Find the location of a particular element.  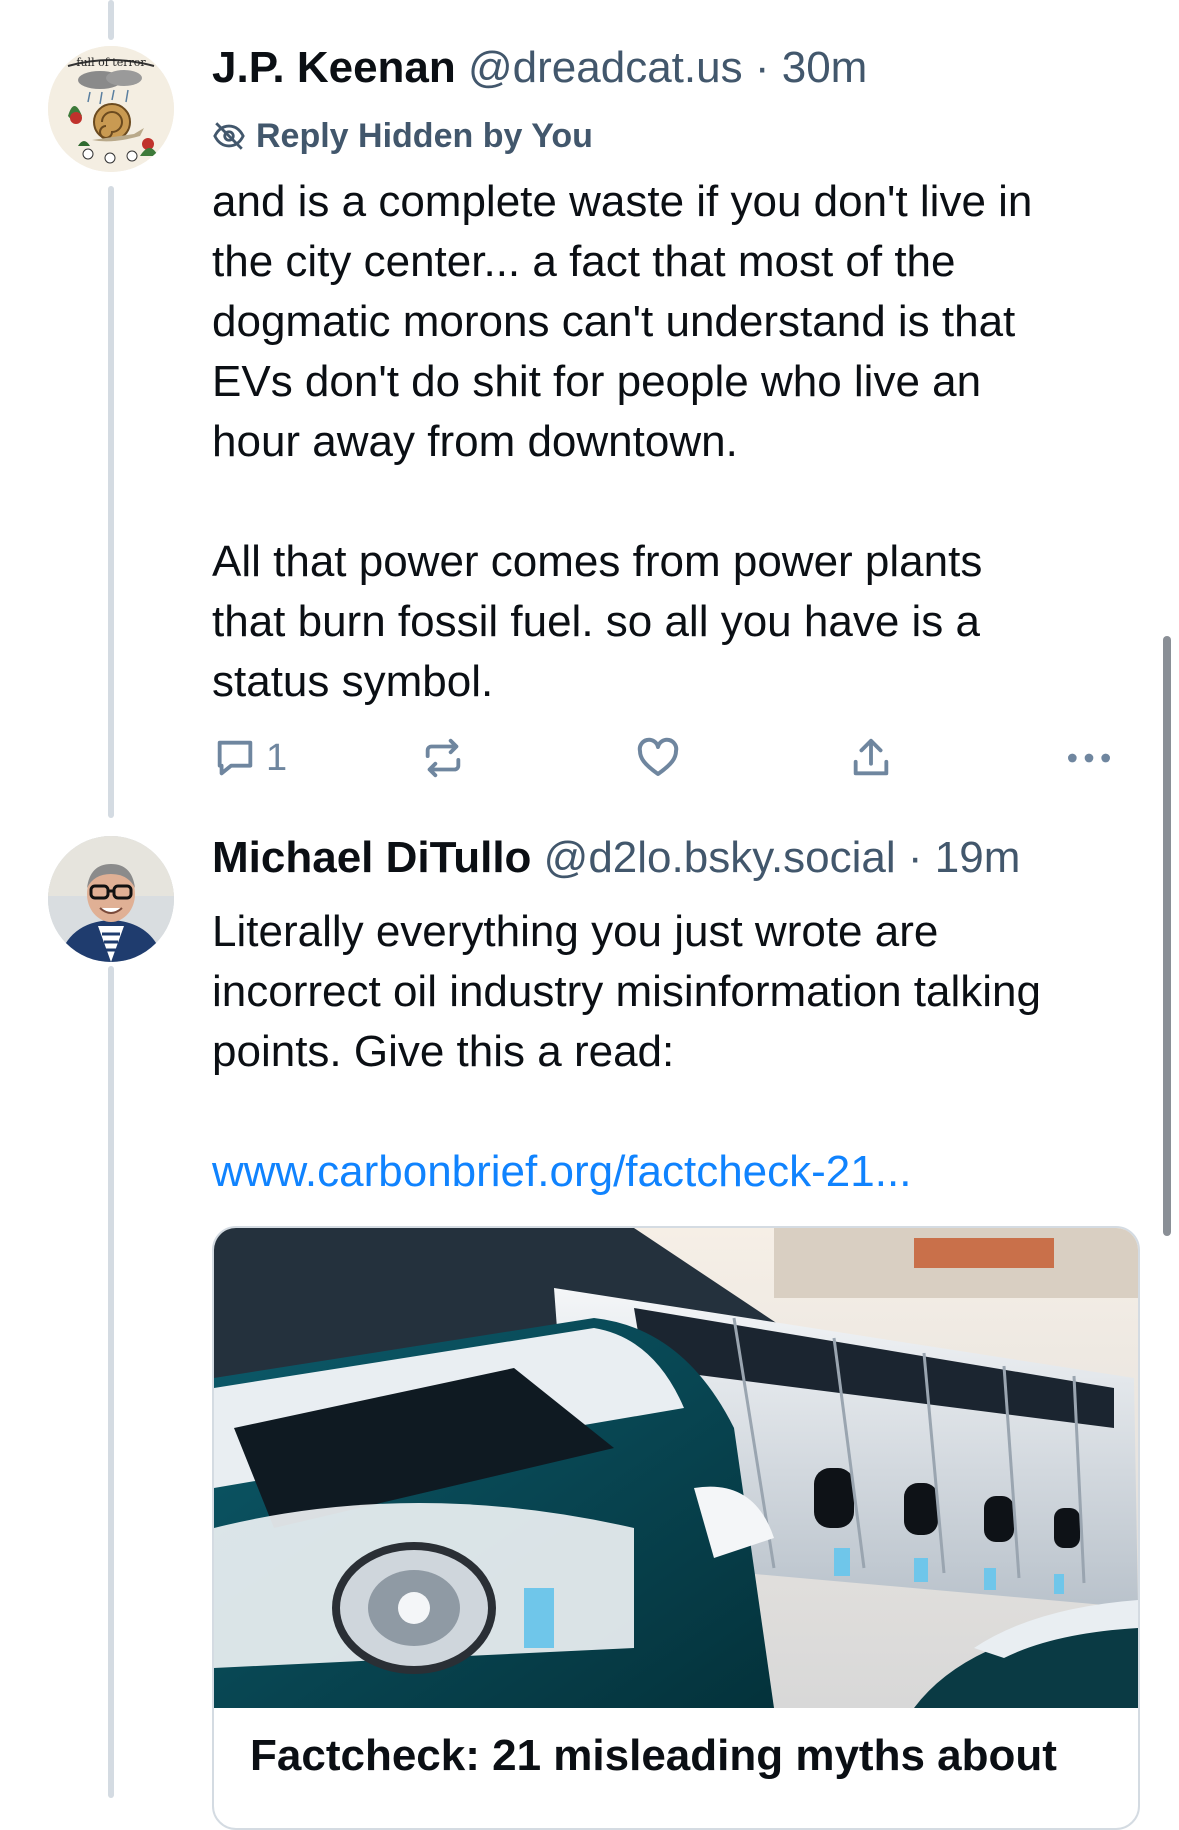

share-button is located at coordinates (871, 758).